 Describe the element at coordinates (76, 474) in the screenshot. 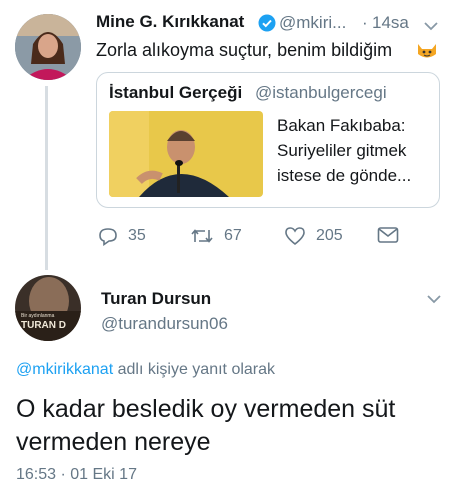

I see `reply-timestamp: 16:53 · 01 Eki 17` at that location.